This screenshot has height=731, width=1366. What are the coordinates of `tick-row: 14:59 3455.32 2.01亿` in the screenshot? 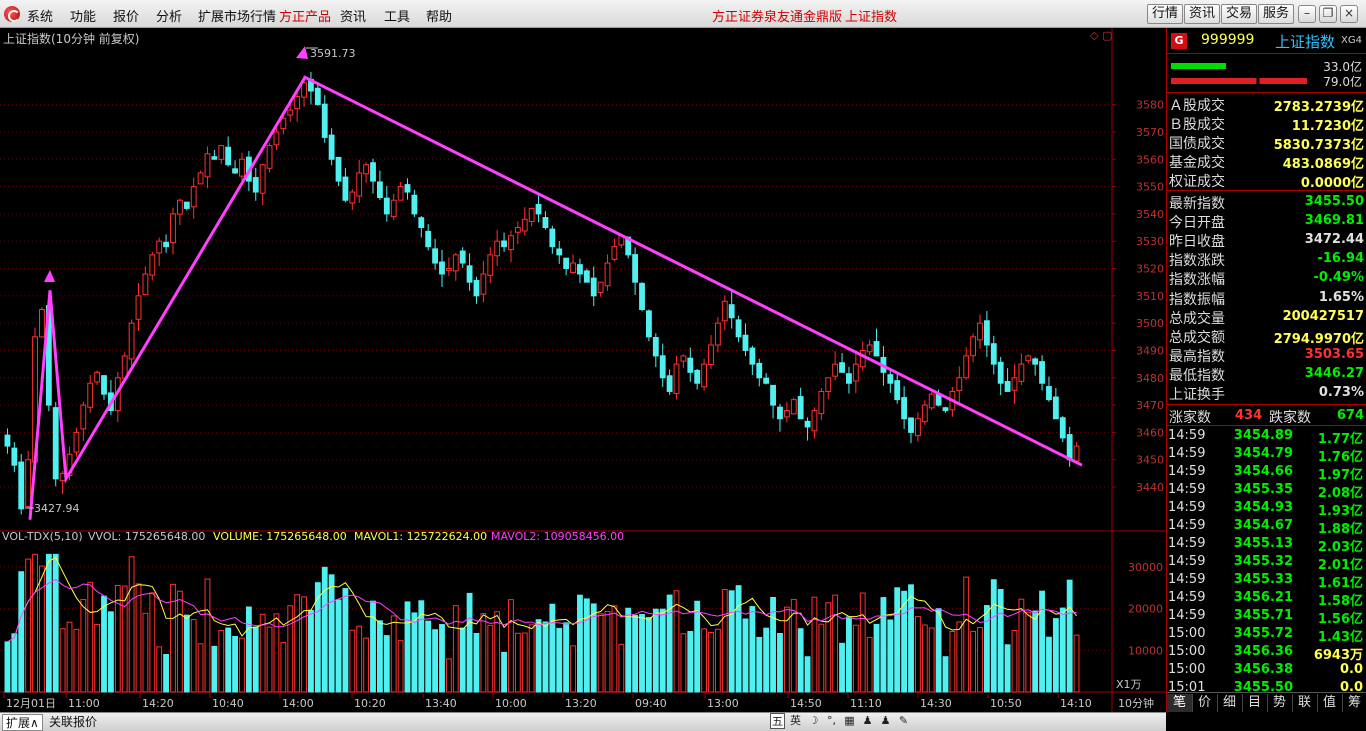 It's located at (1266, 563).